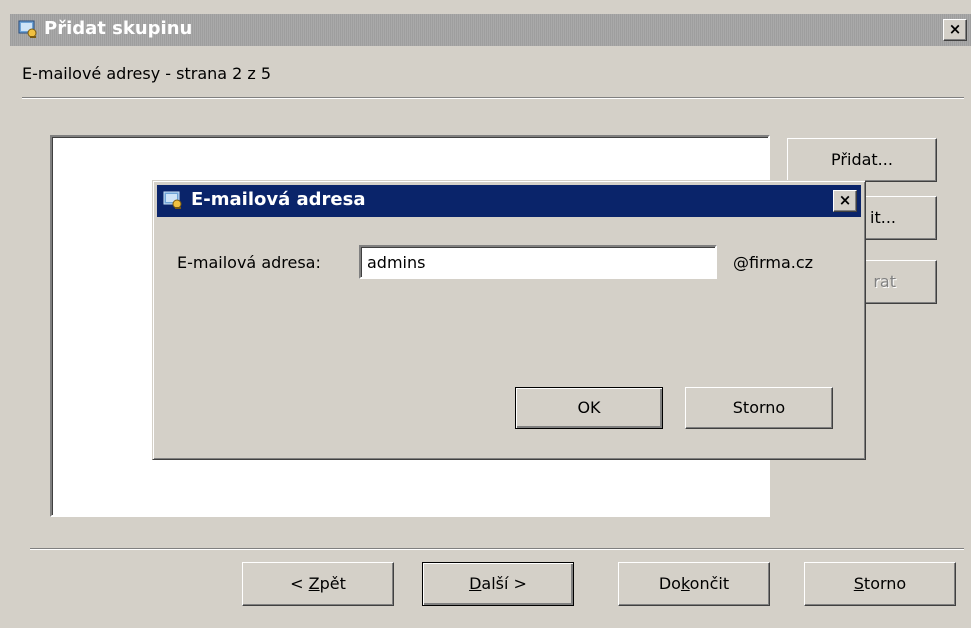  Describe the element at coordinates (669, 583) in the screenshot. I see `finish-label-pre: Do` at that location.